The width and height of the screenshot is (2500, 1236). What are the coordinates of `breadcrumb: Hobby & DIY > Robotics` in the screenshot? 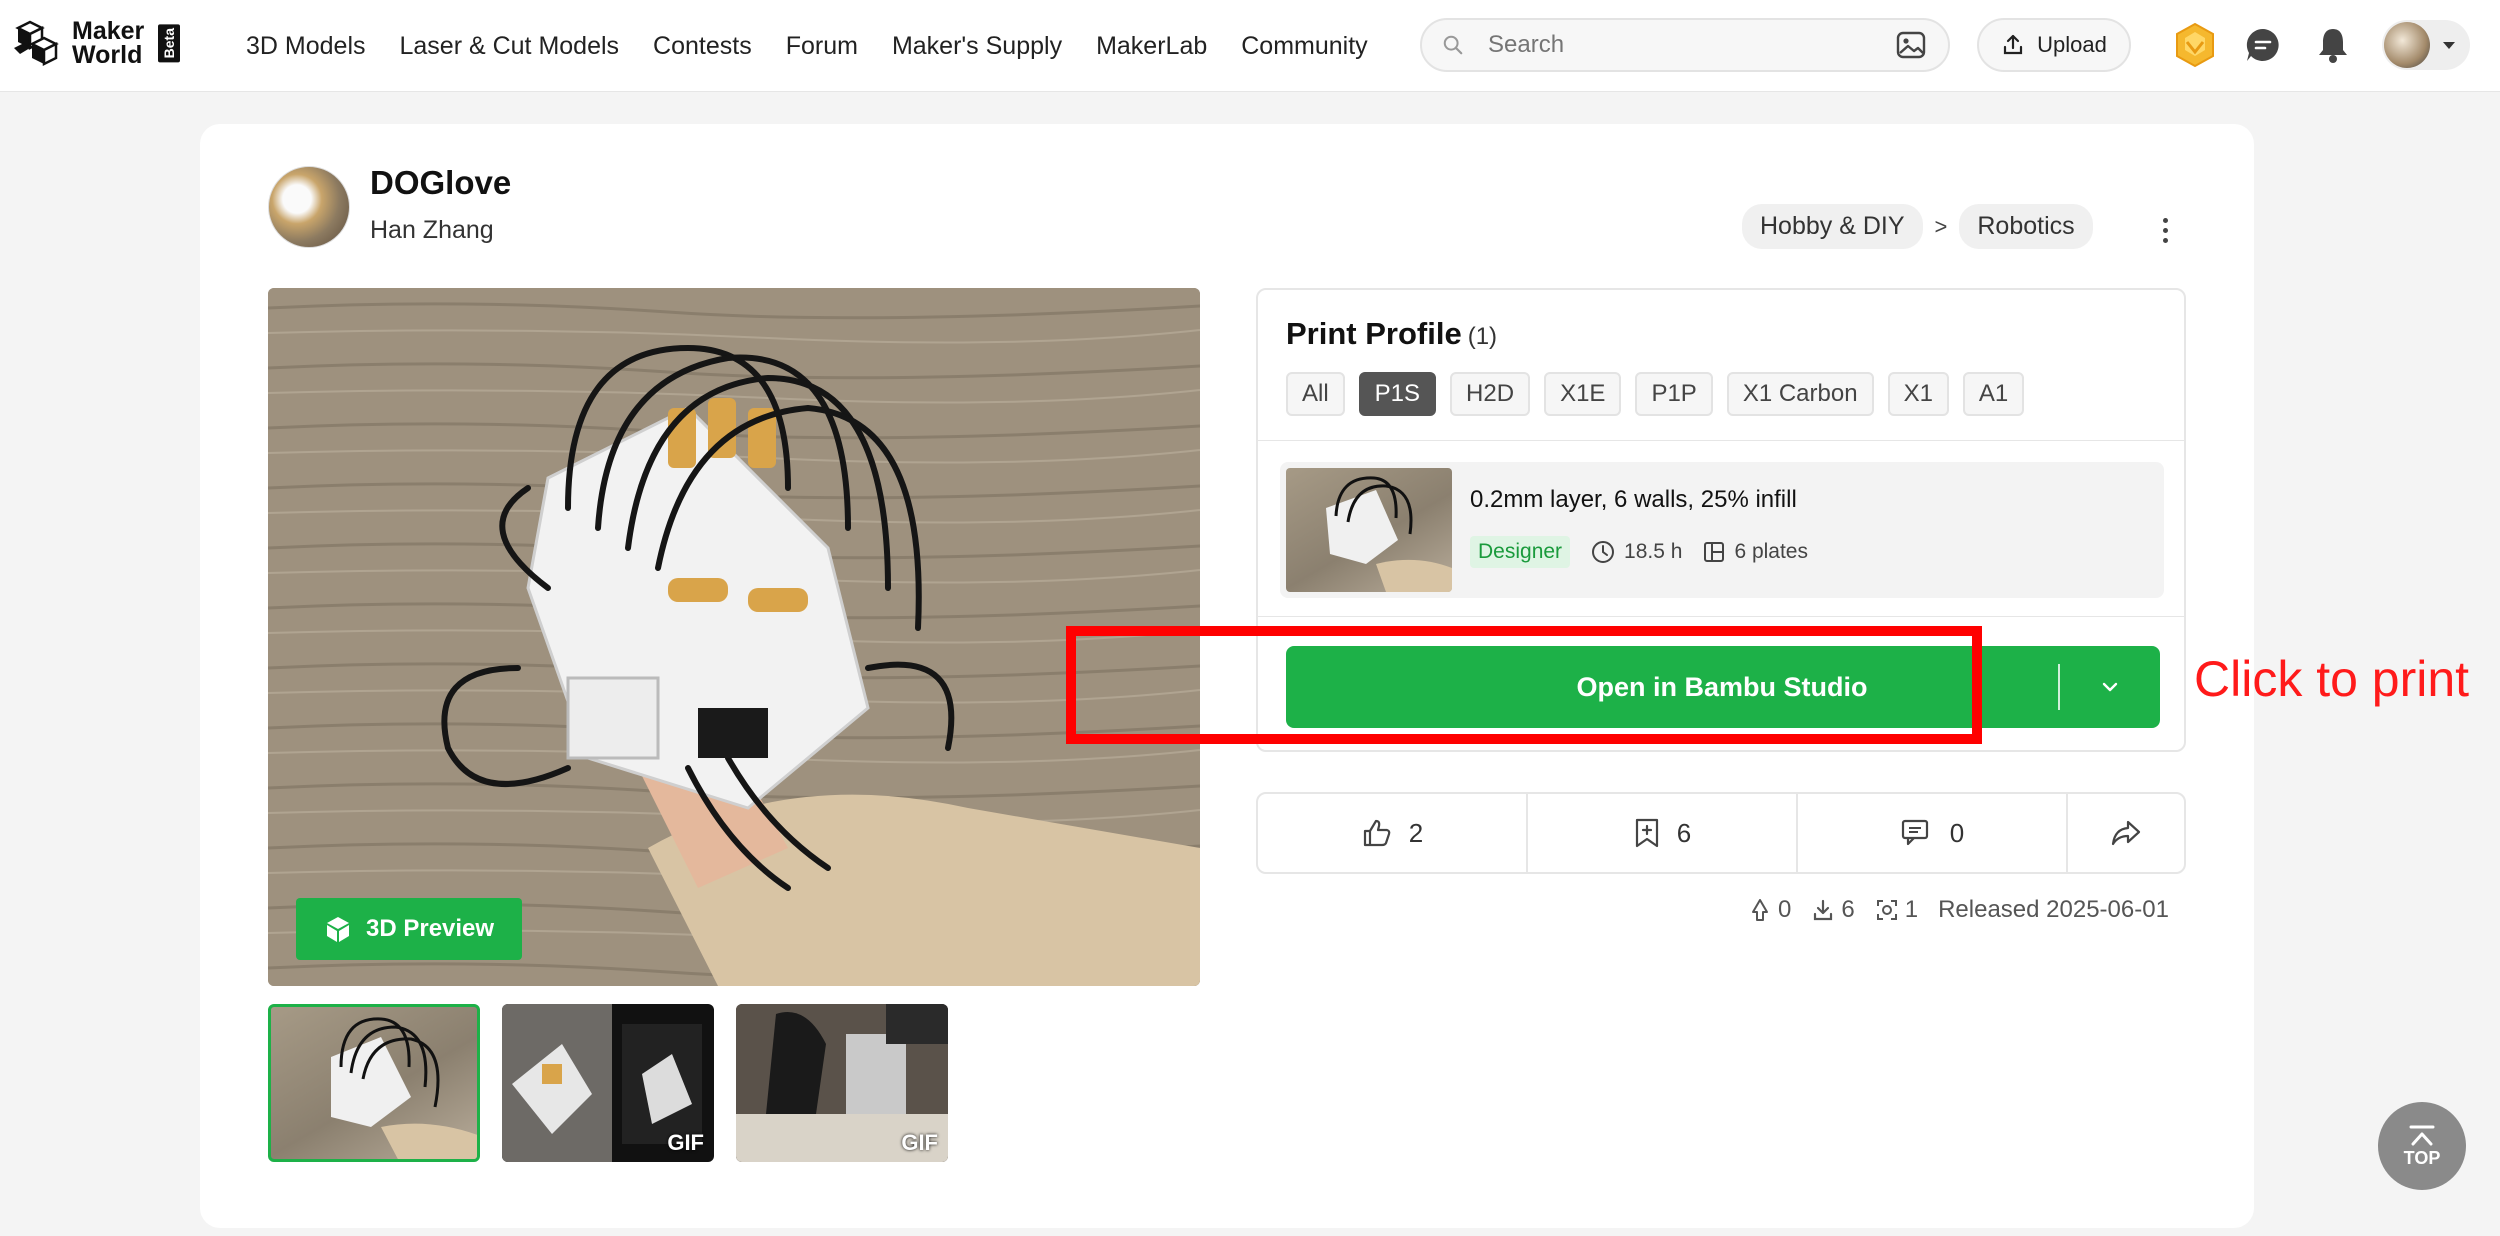 It's located at (1917, 226).